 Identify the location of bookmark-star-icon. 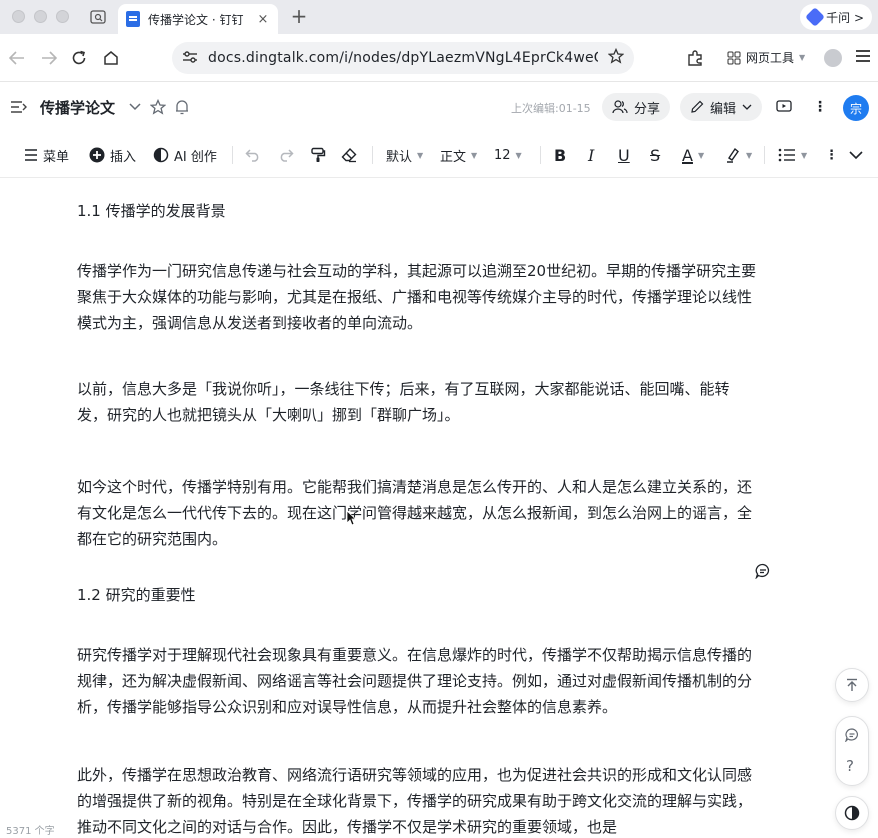
(616, 57).